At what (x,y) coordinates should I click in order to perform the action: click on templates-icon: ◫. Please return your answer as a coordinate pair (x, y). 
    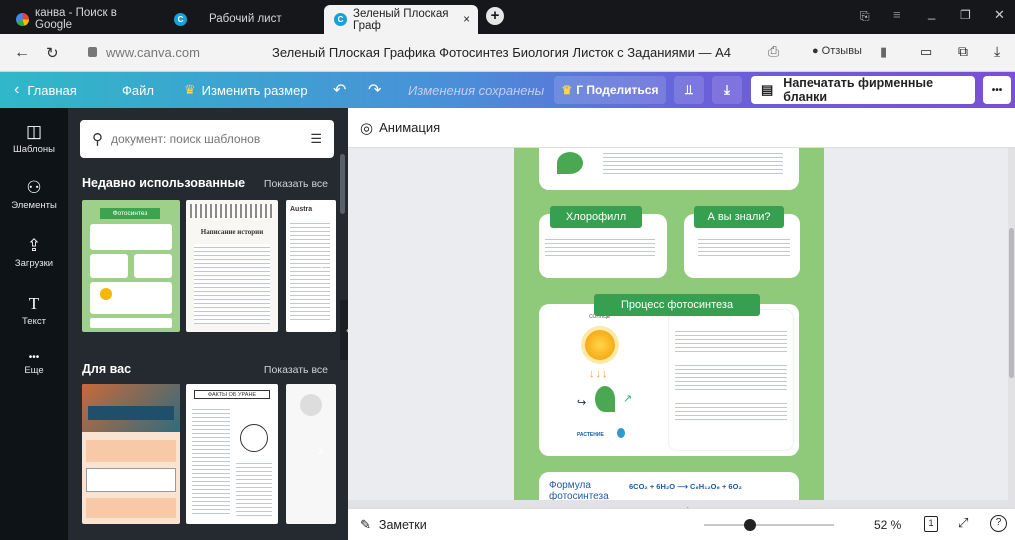
    Looking at the image, I should click on (34, 131).